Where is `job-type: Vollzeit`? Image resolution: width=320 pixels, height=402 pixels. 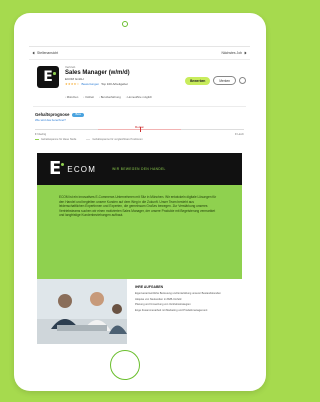 job-type: Vollzeit is located at coordinates (88, 97).